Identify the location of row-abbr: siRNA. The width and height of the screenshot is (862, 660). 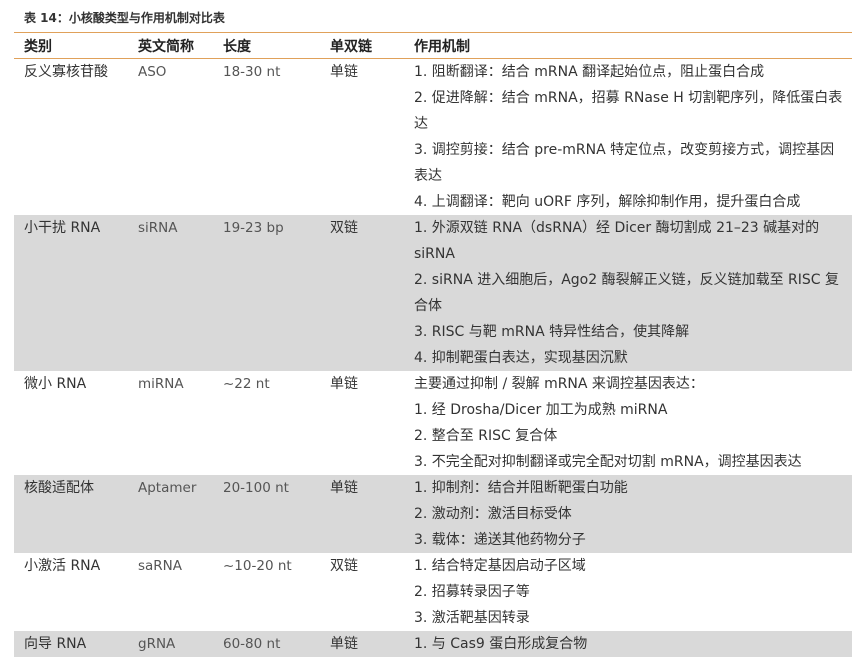
(180, 293).